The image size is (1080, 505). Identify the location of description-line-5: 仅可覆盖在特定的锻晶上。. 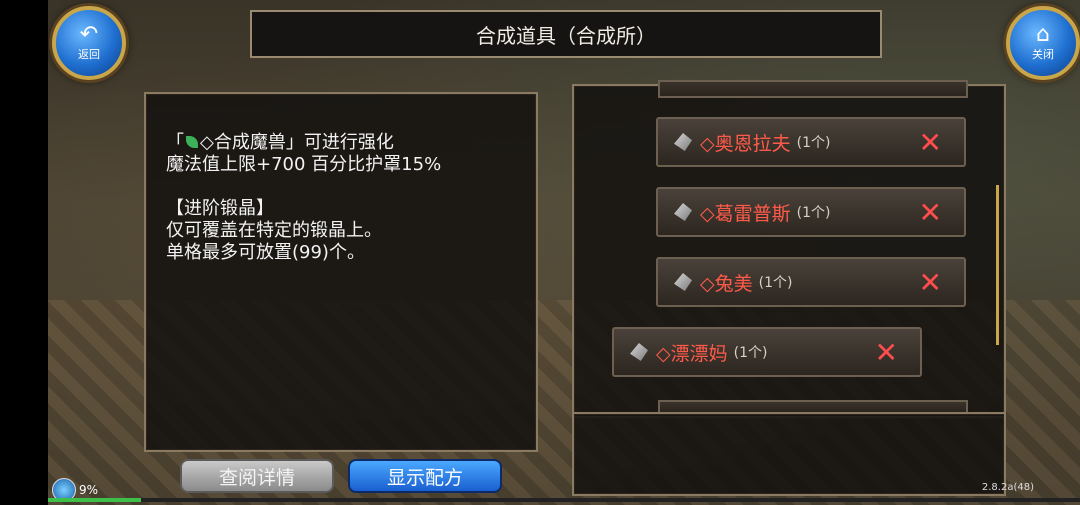
(274, 230).